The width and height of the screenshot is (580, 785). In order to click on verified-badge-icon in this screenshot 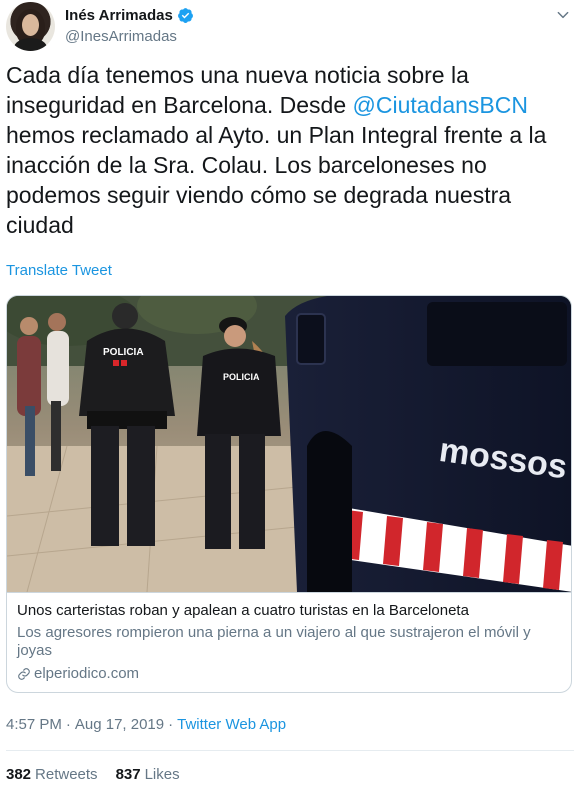, I will do `click(185, 15)`.